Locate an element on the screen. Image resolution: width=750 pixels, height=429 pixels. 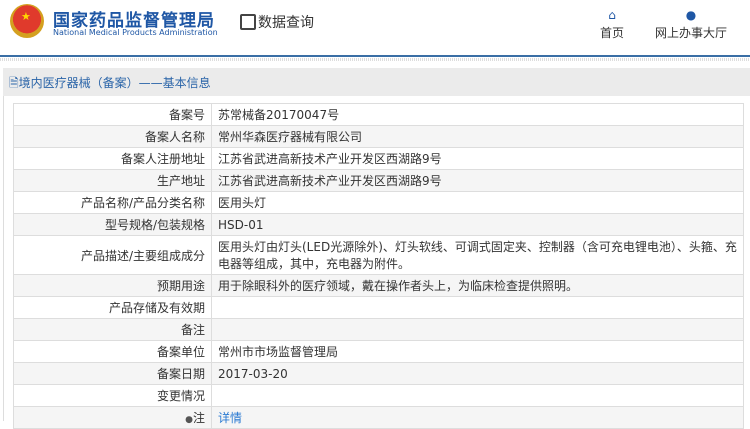
row-value-text: 医用头灯 is located at coordinates (242, 203).